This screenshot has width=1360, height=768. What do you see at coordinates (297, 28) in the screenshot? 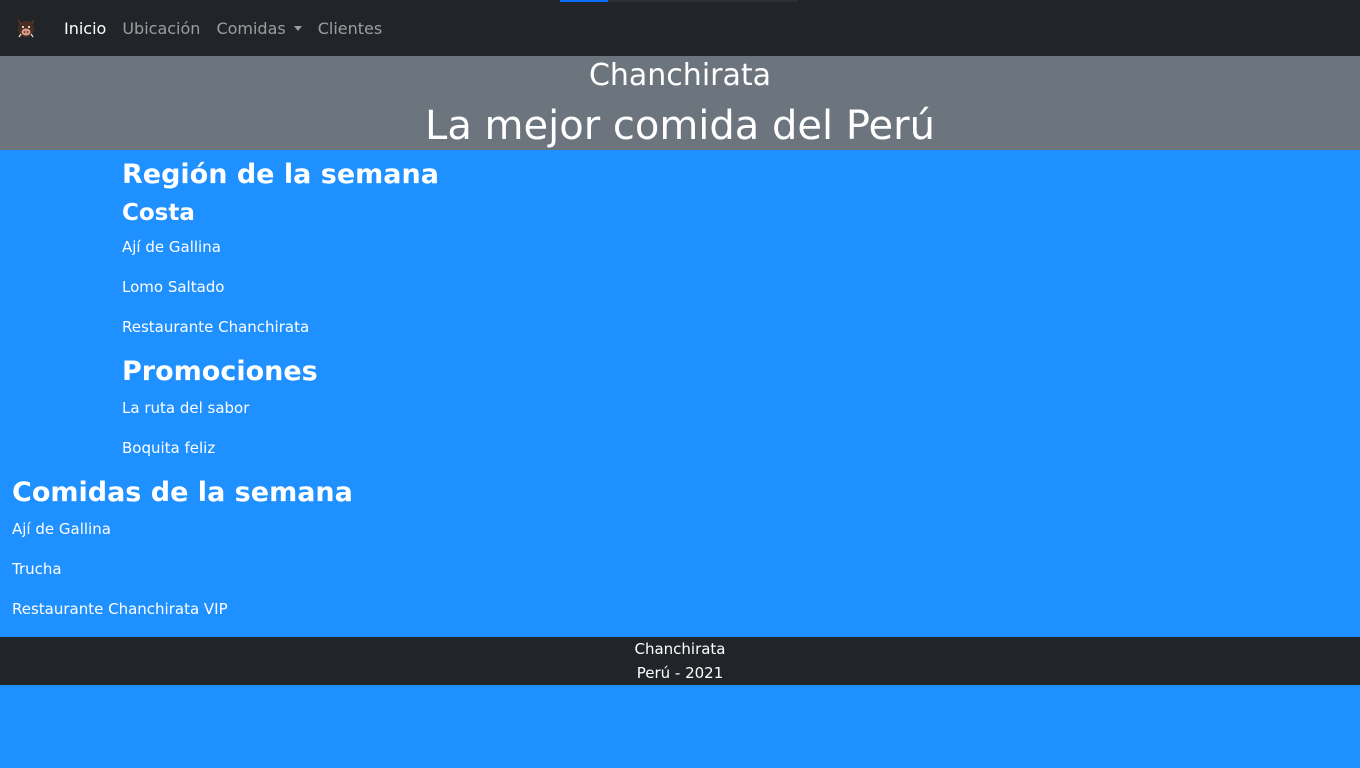
I see `chevron-down-icon` at bounding box center [297, 28].